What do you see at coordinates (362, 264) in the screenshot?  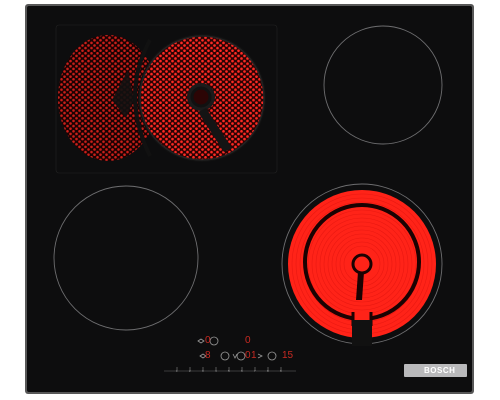 I see `front-right-zone` at bounding box center [362, 264].